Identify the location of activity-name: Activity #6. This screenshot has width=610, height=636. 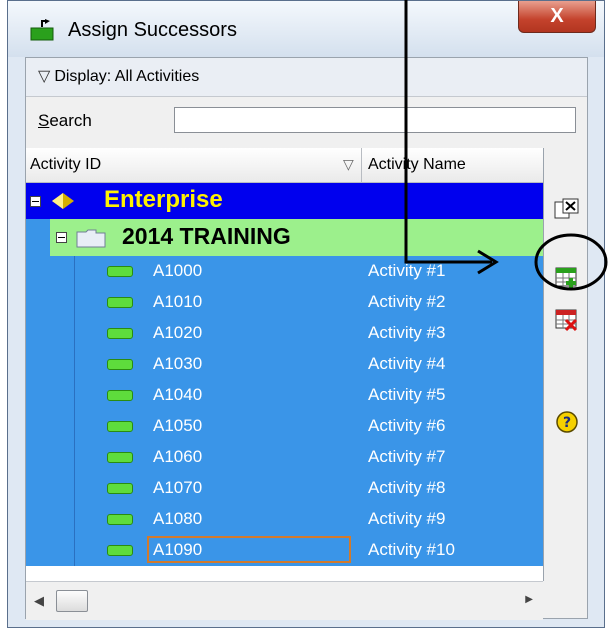
(407, 425).